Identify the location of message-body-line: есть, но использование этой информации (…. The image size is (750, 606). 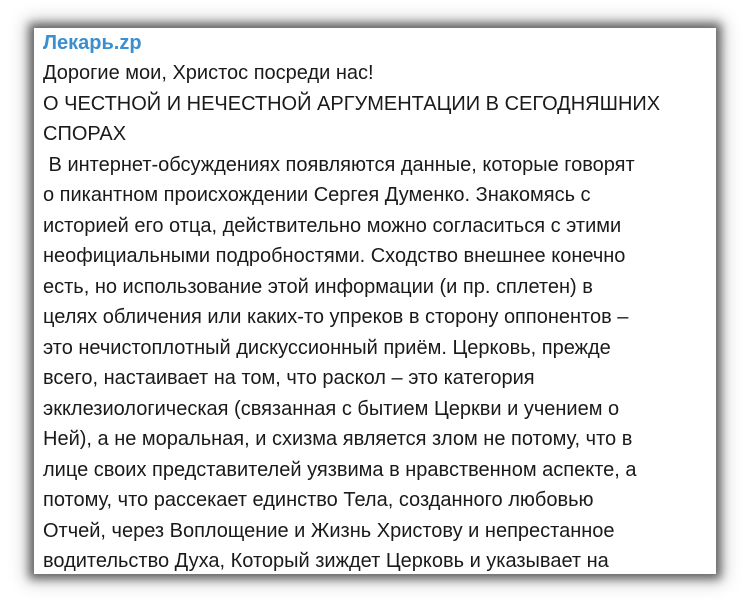
(318, 286).